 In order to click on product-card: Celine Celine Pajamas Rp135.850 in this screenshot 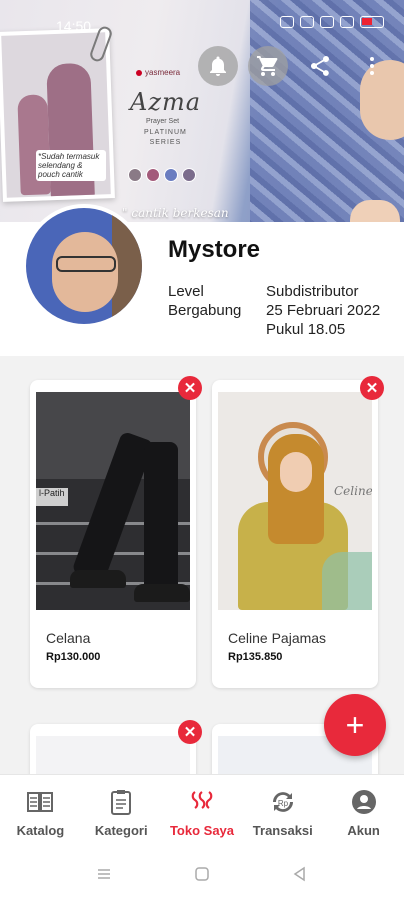, I will do `click(295, 534)`.